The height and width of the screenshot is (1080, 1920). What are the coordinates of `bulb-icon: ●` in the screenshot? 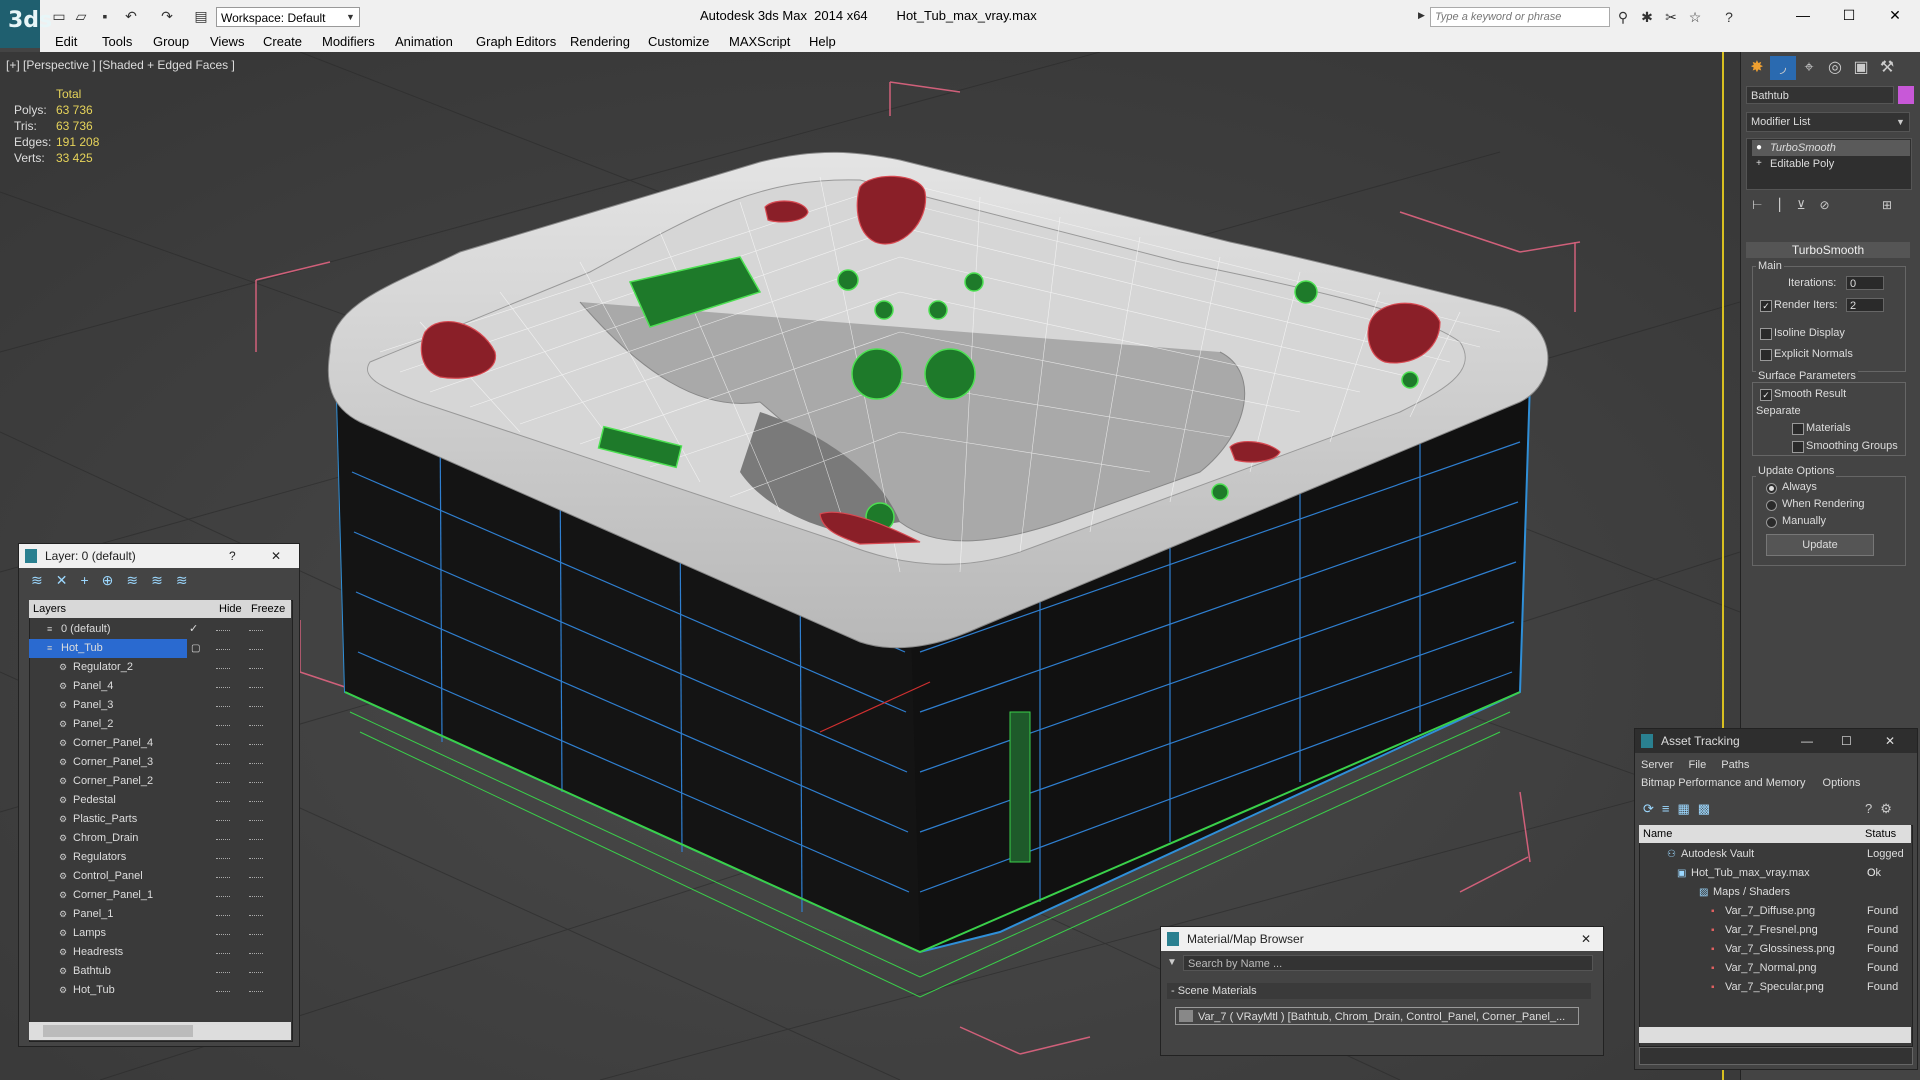 It's located at (1759, 147).